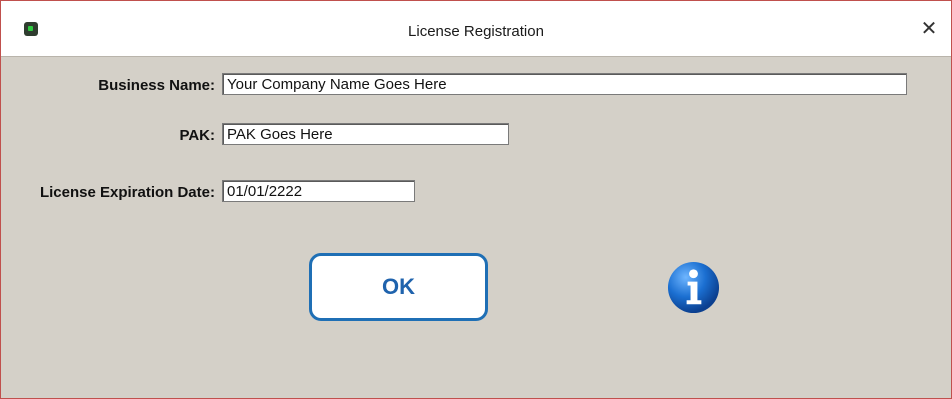 Image resolution: width=952 pixels, height=399 pixels. Describe the element at coordinates (197, 135) in the screenshot. I see `pak-label: PAK:` at that location.